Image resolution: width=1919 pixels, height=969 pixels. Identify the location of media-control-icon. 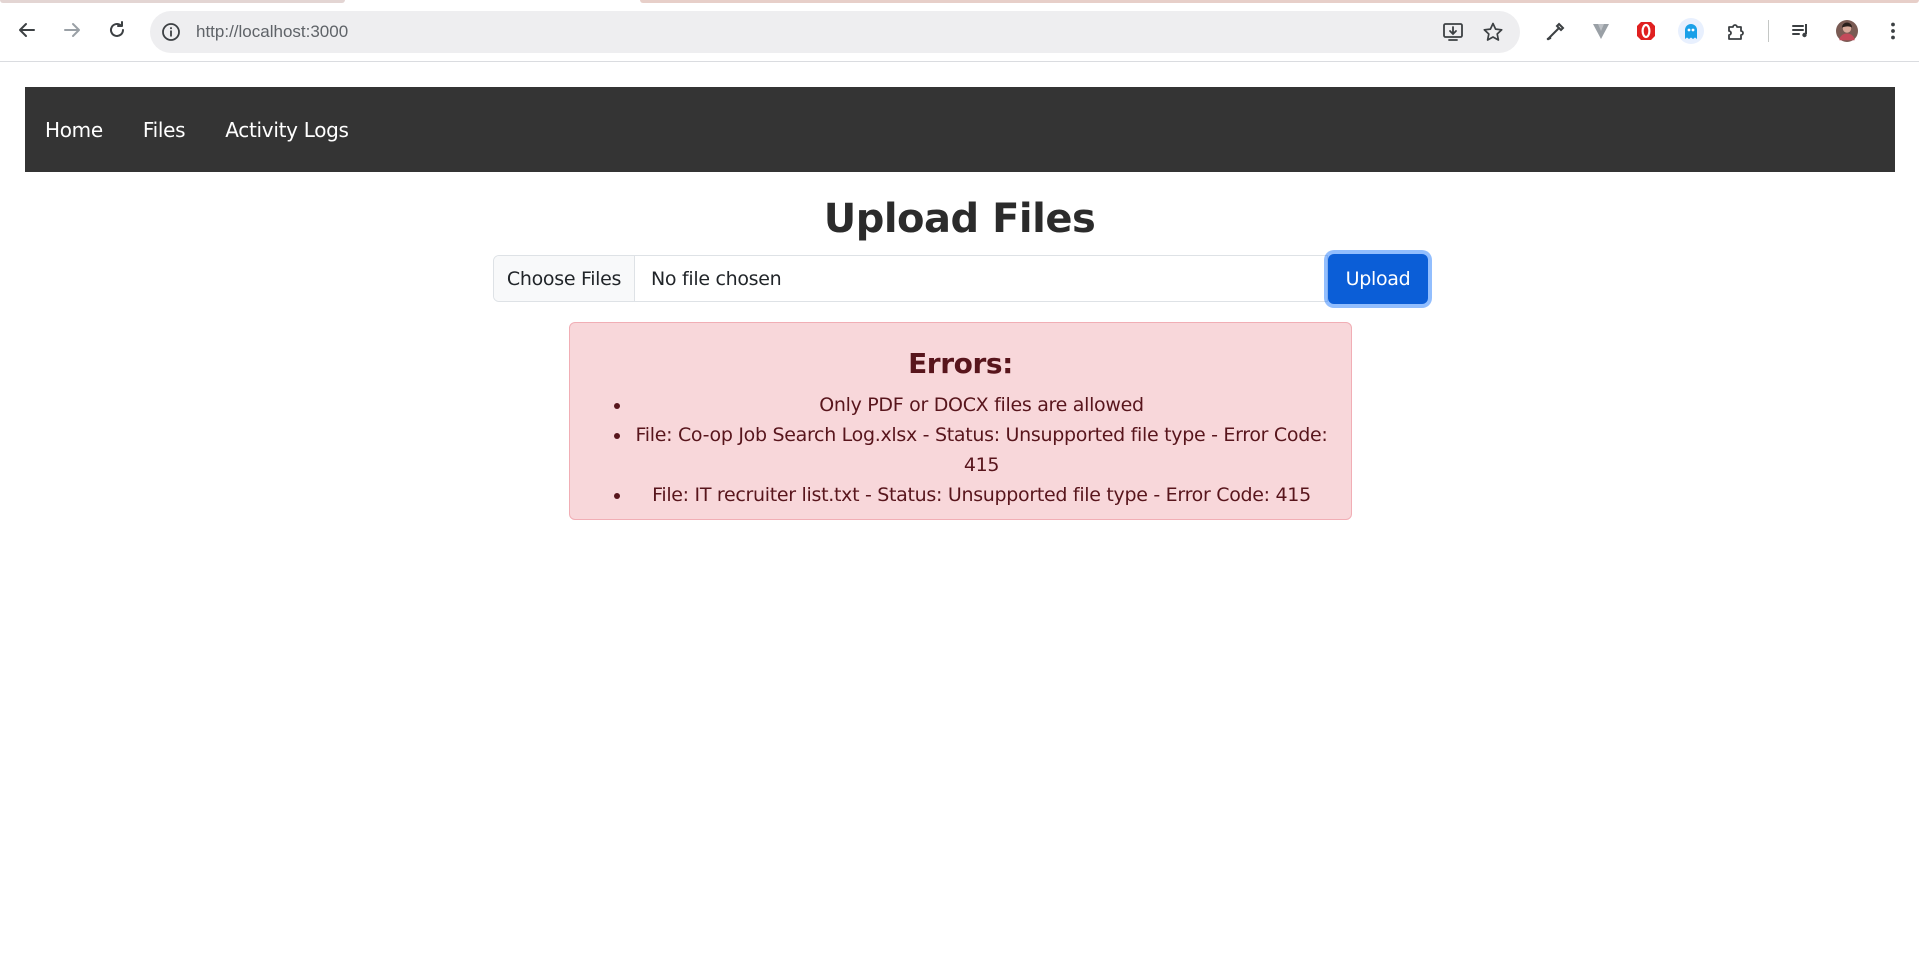
(1801, 31).